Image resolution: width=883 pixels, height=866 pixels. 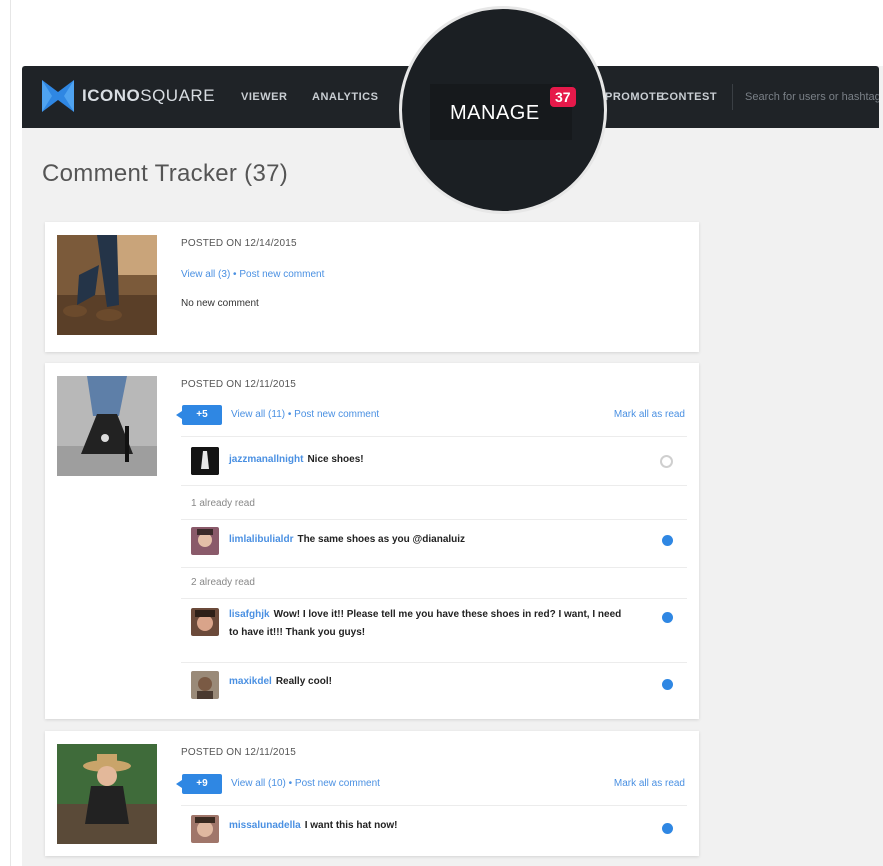 I want to click on view-all-link: View all (11) • Post new comment, so click(x=305, y=414).